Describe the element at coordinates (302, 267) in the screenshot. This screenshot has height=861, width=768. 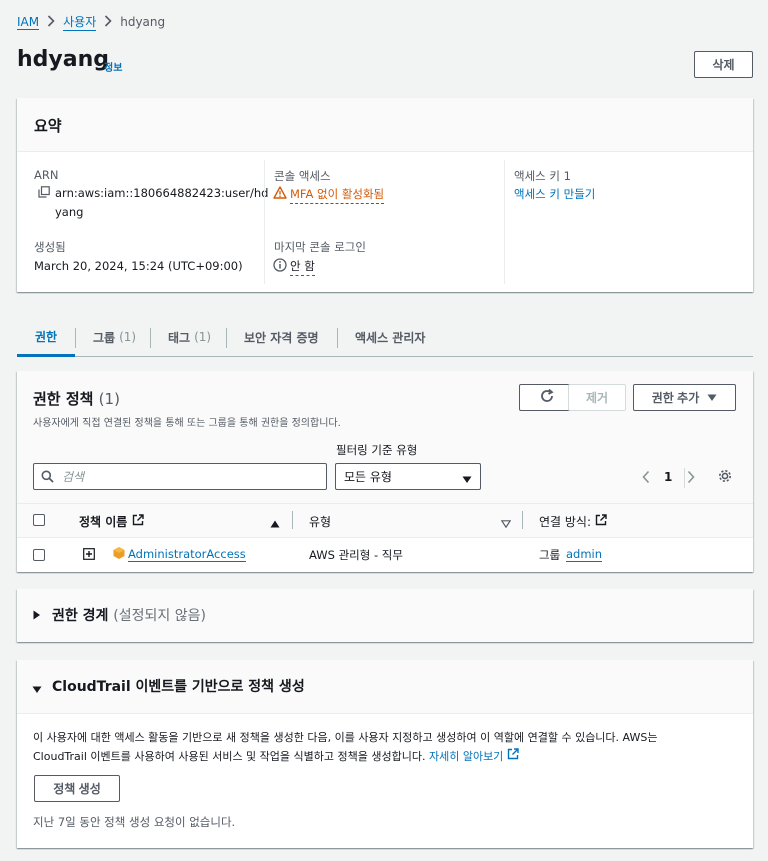
I see `last-login-value: 안 함` at that location.